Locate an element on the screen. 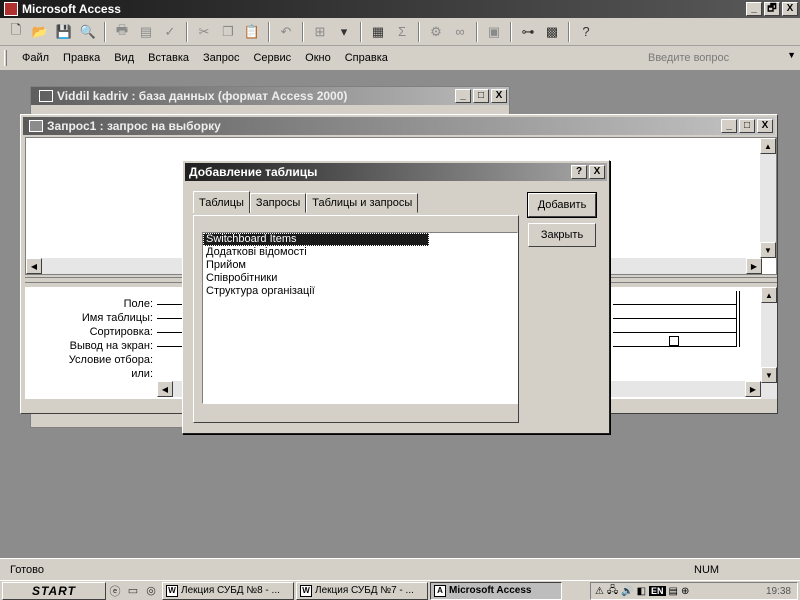 This screenshot has height=600, width=800. list-item: Switchboard Items is located at coordinates (316, 239).